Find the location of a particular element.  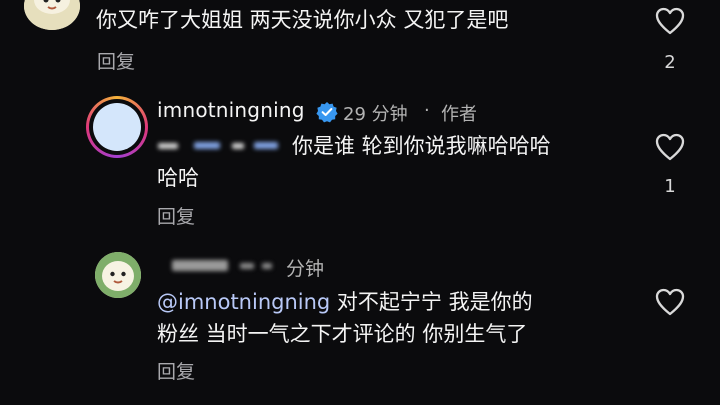

verified-badge-icon is located at coordinates (327, 114).